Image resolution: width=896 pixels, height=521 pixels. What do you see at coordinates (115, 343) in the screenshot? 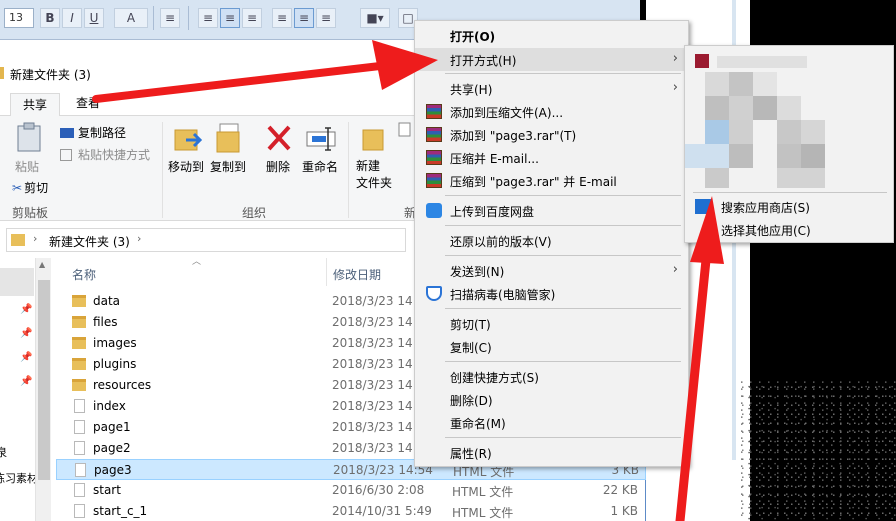
I see `file-name: images` at bounding box center [115, 343].